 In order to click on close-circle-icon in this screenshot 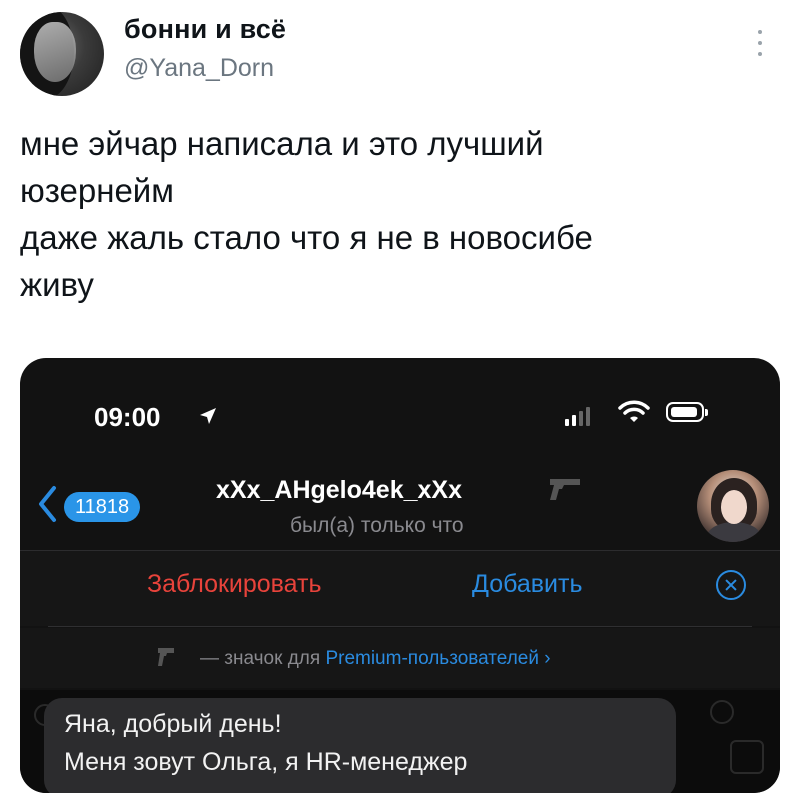, I will do `click(731, 585)`.